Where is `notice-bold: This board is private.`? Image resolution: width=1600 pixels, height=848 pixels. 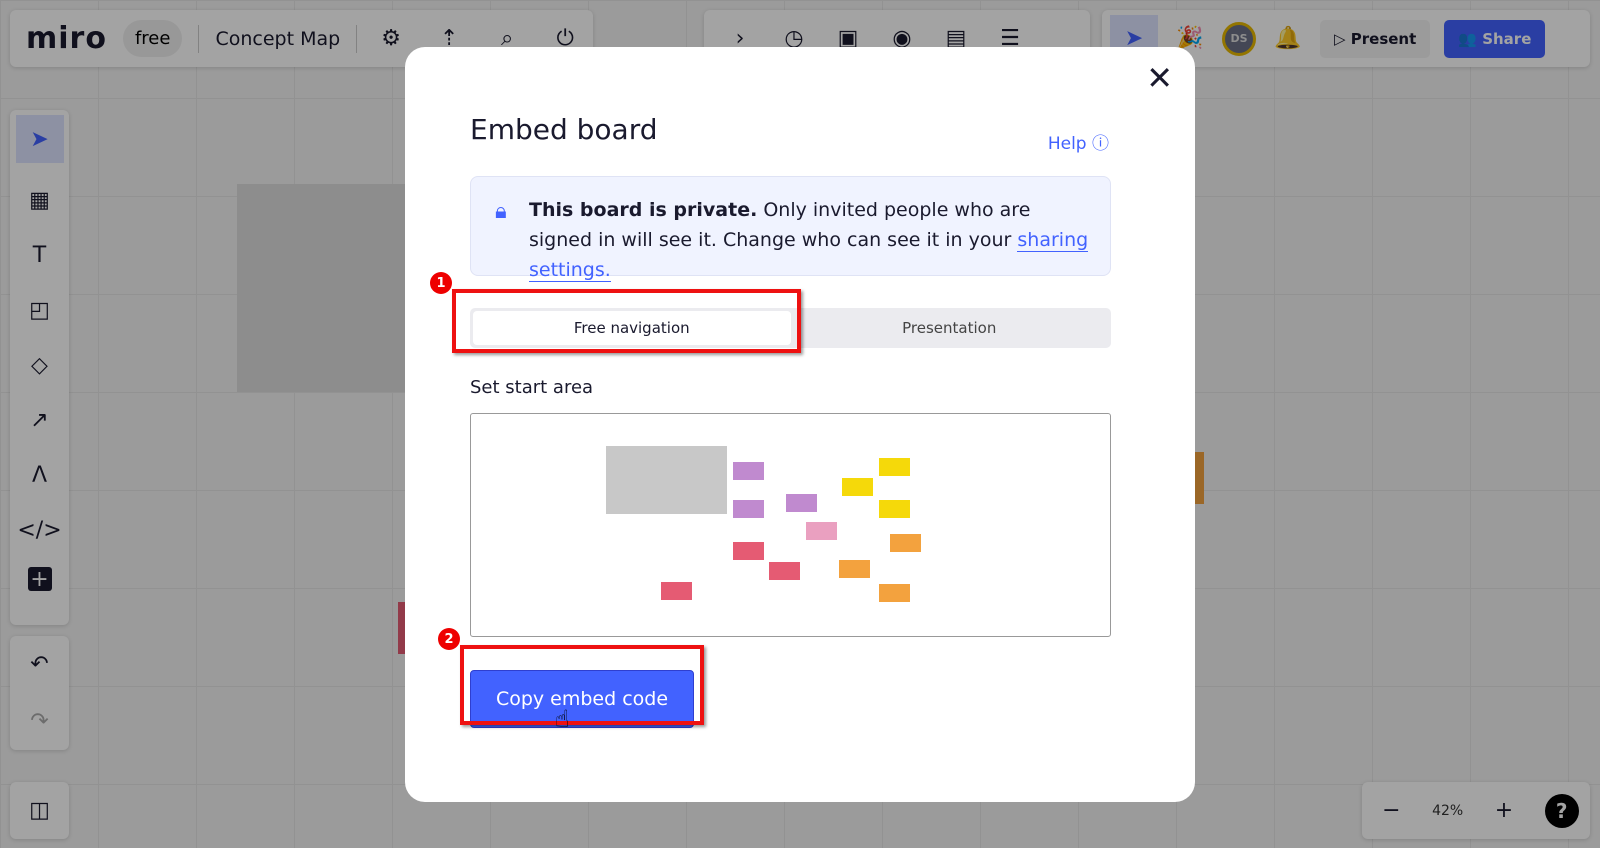 notice-bold: This board is private. is located at coordinates (643, 210).